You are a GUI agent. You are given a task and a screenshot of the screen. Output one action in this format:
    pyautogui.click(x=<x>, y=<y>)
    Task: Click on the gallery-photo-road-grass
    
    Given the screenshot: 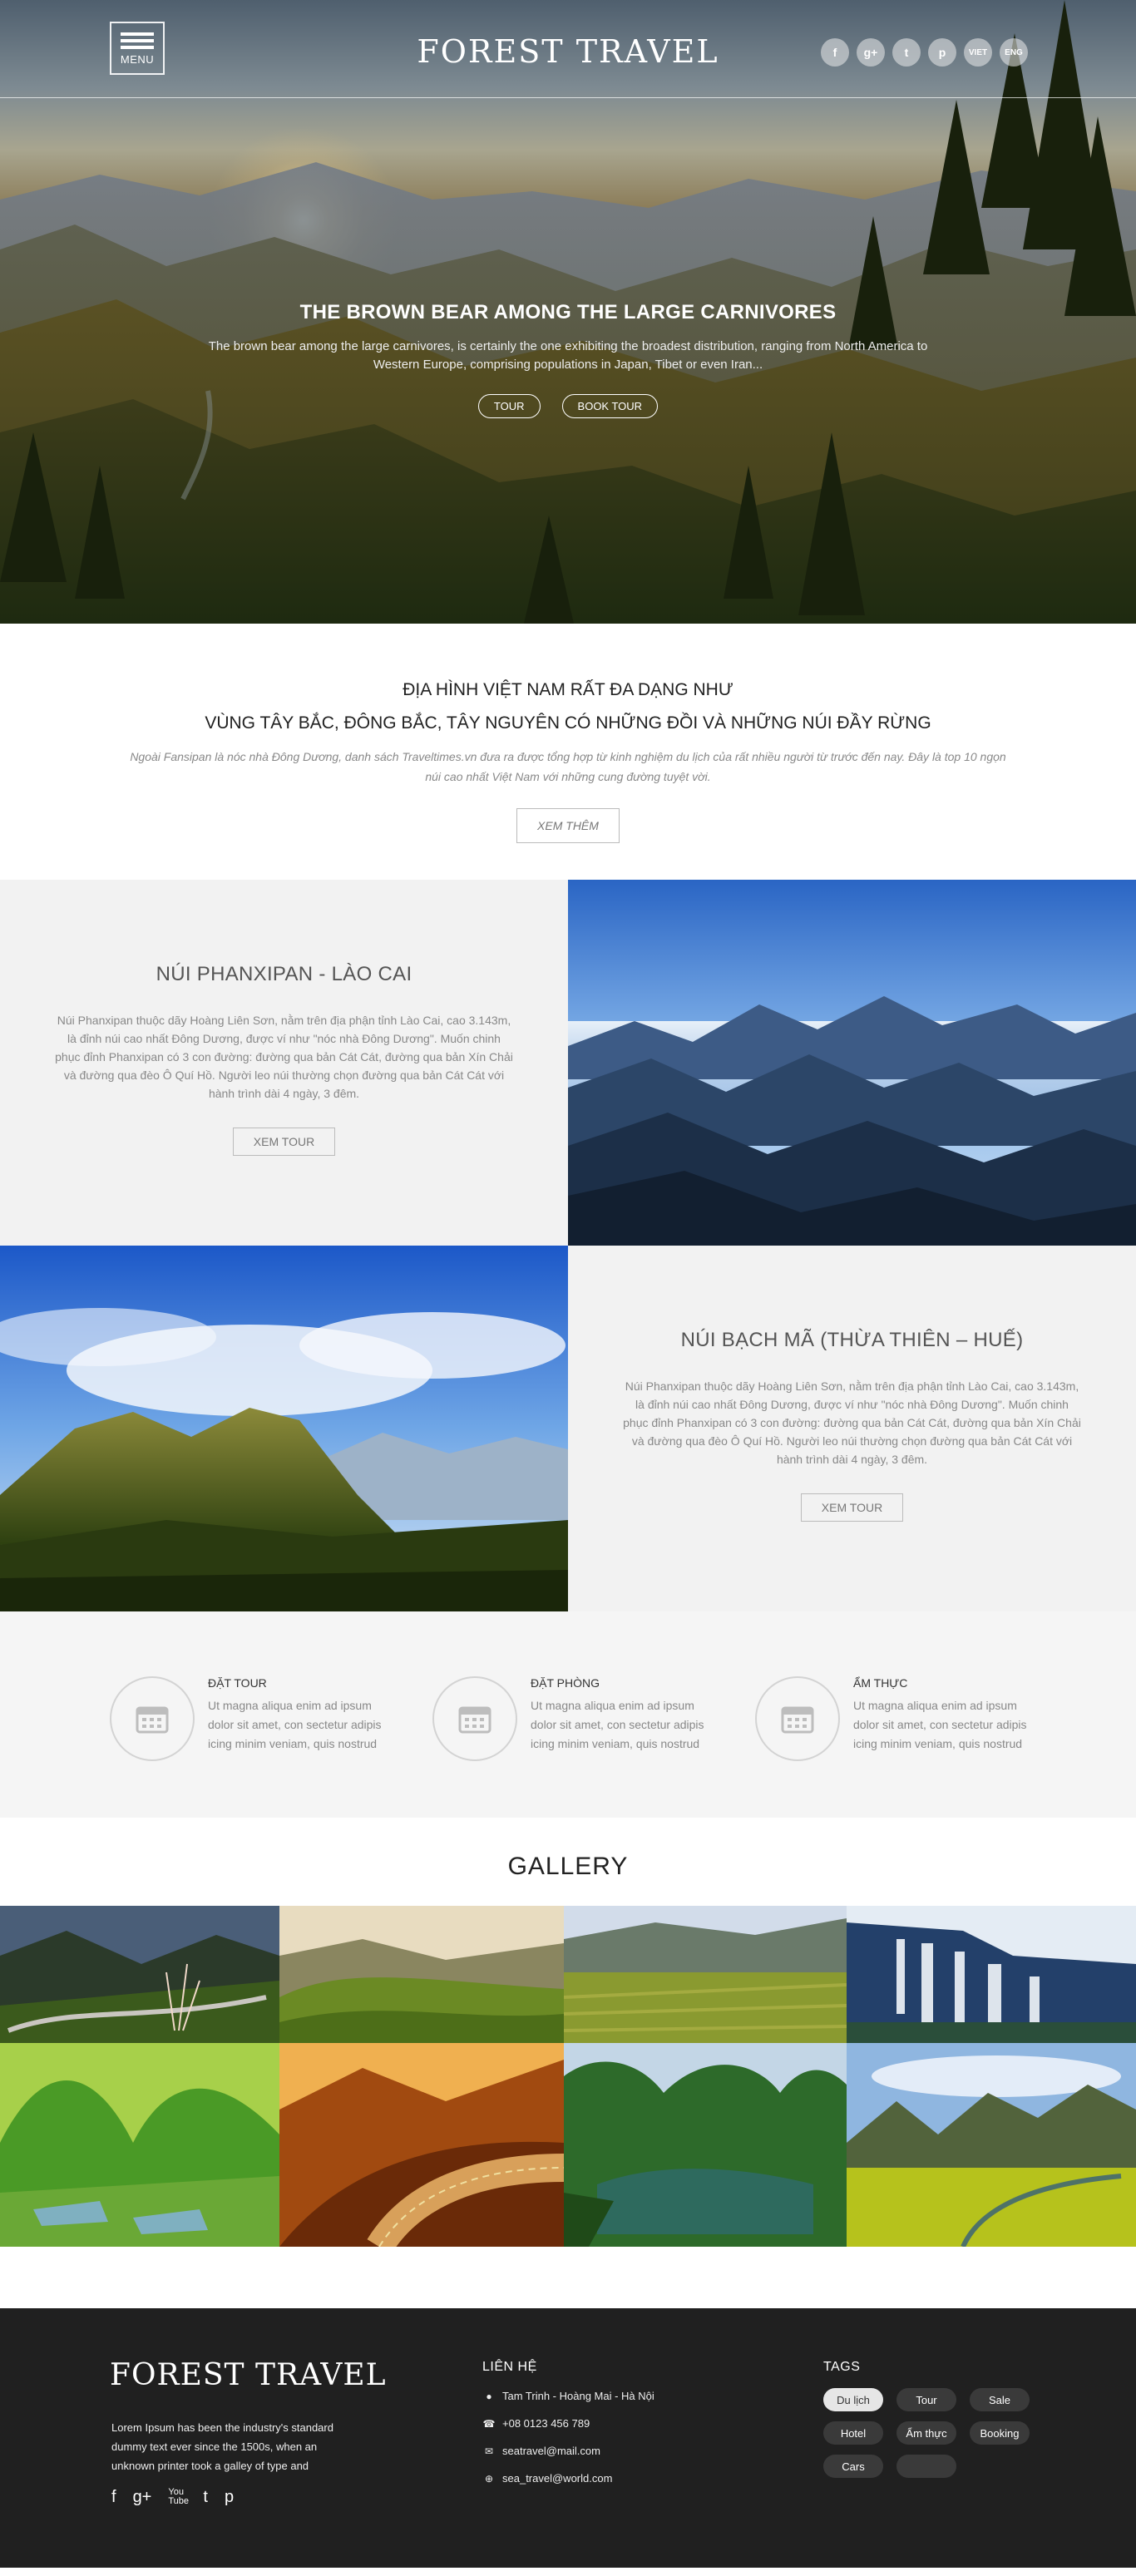 What is the action you would take?
    pyautogui.click(x=139, y=1974)
    